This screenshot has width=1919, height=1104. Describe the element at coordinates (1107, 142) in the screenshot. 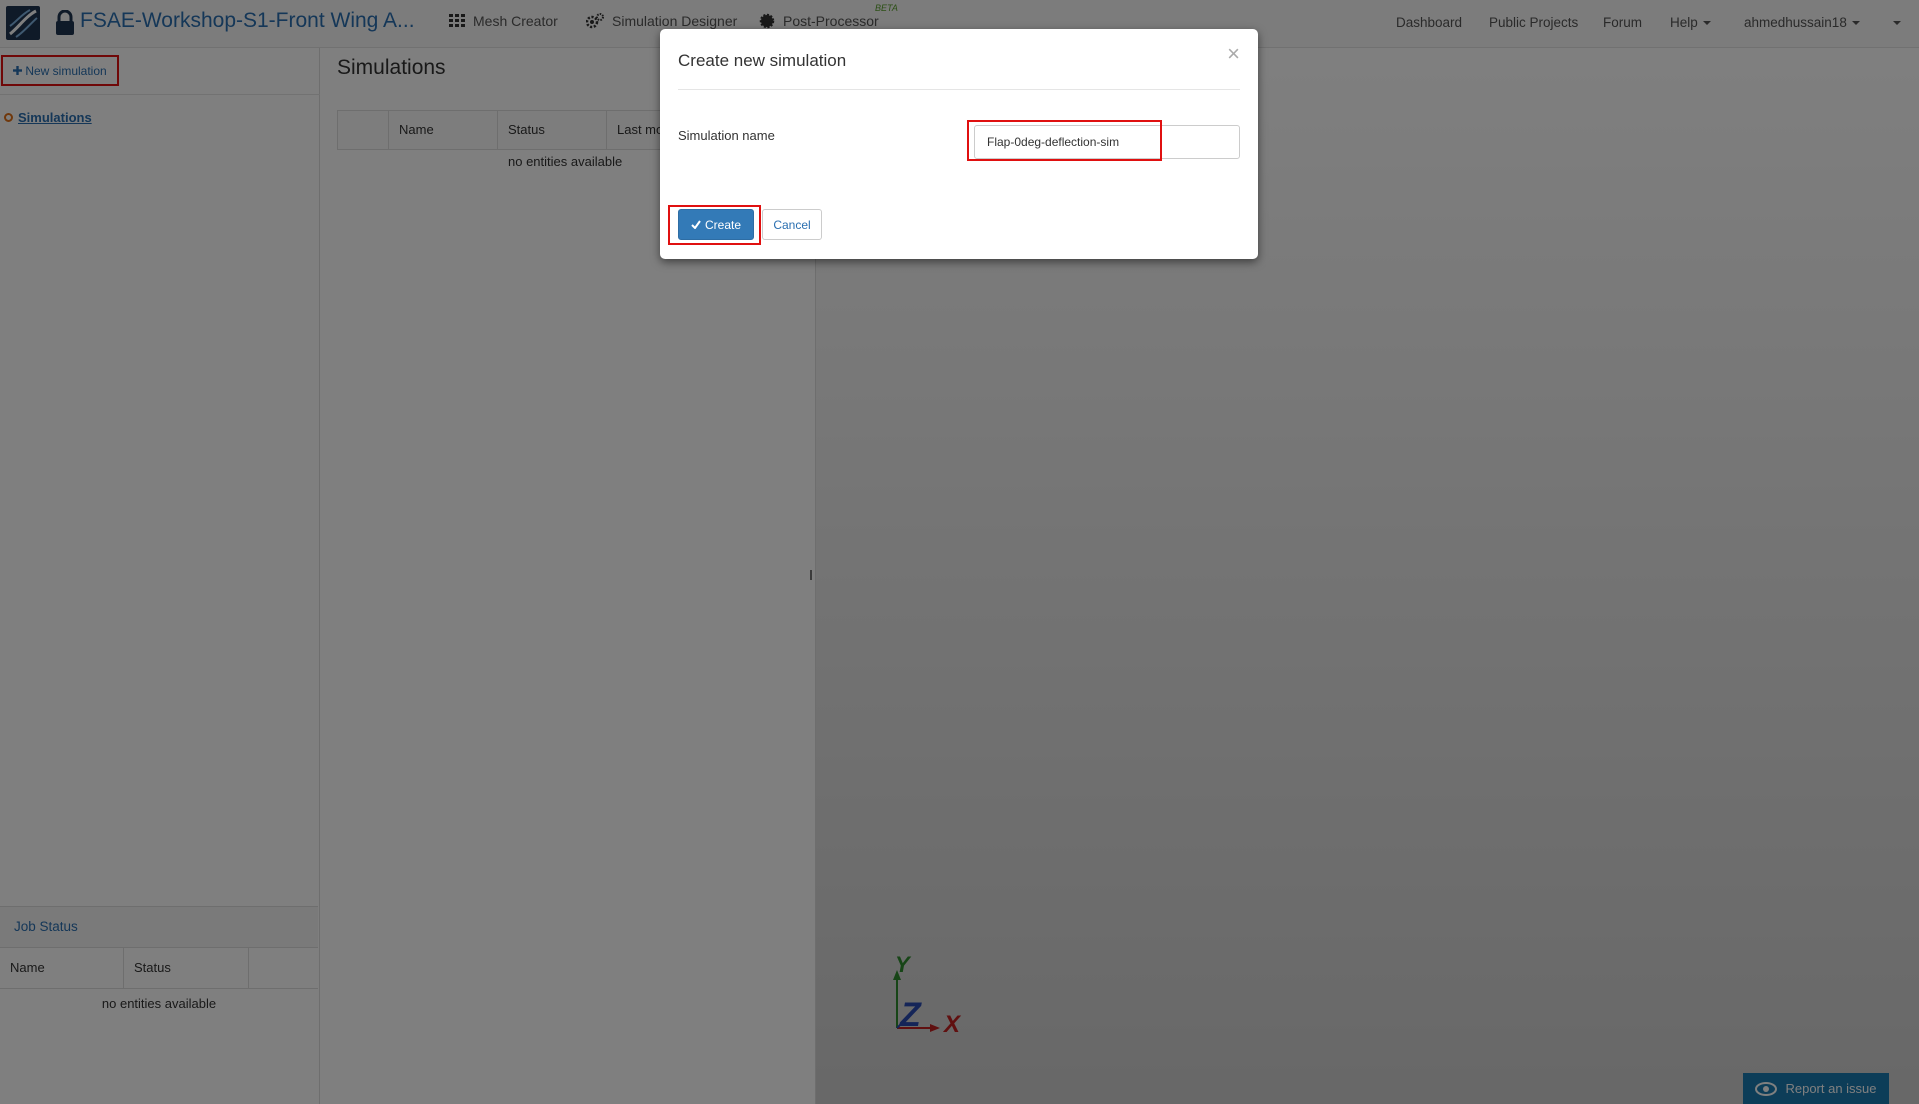

I see `simulation-name-input` at that location.